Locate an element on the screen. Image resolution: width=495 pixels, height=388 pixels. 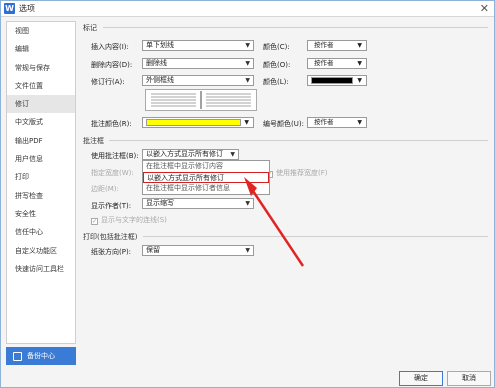
delete-color-value: 按作者 is located at coordinates (324, 63).